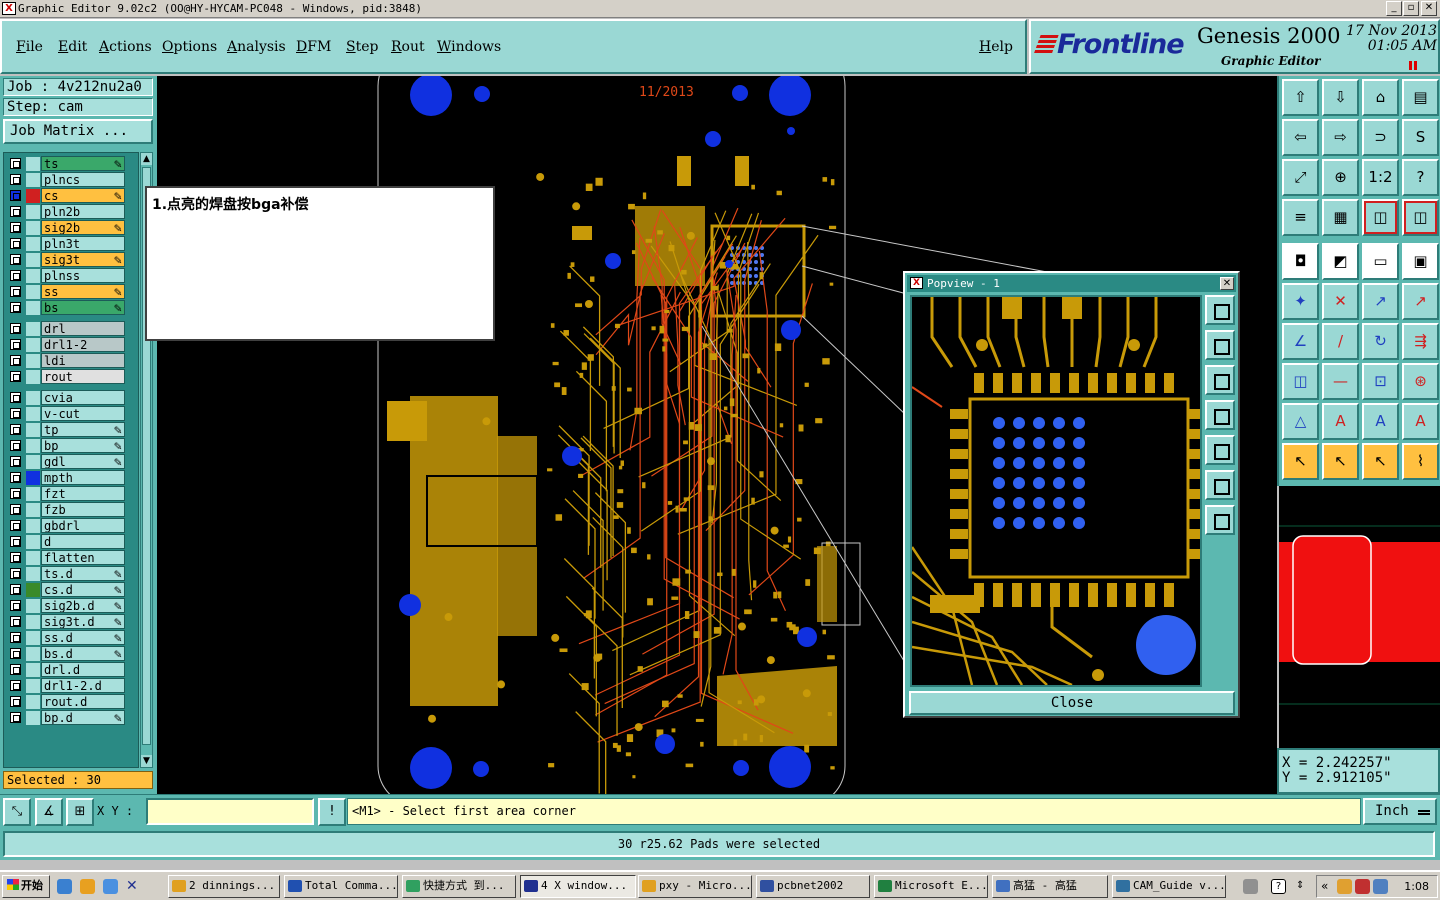 This screenshot has width=1440, height=900. What do you see at coordinates (1340, 261) in the screenshot?
I see `tool-4-1-icon: ◩` at bounding box center [1340, 261].